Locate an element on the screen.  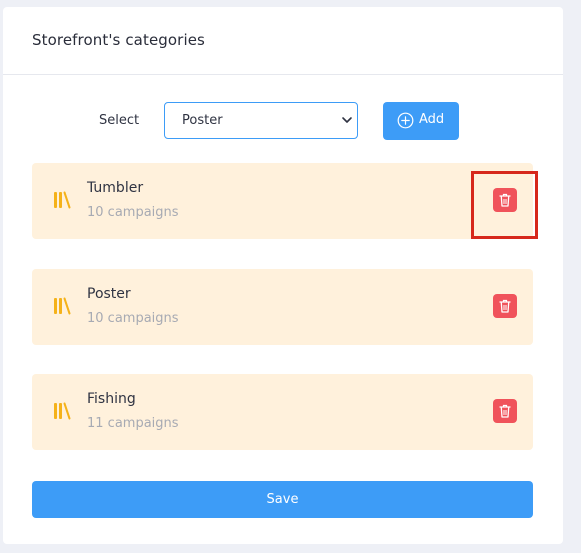
add-button: Add is located at coordinates (421, 121).